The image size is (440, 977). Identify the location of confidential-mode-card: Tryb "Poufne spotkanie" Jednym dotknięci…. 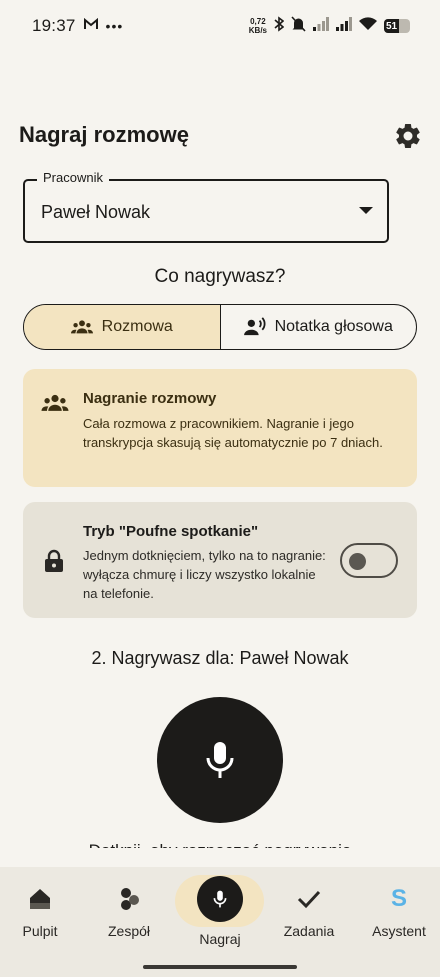
(220, 560).